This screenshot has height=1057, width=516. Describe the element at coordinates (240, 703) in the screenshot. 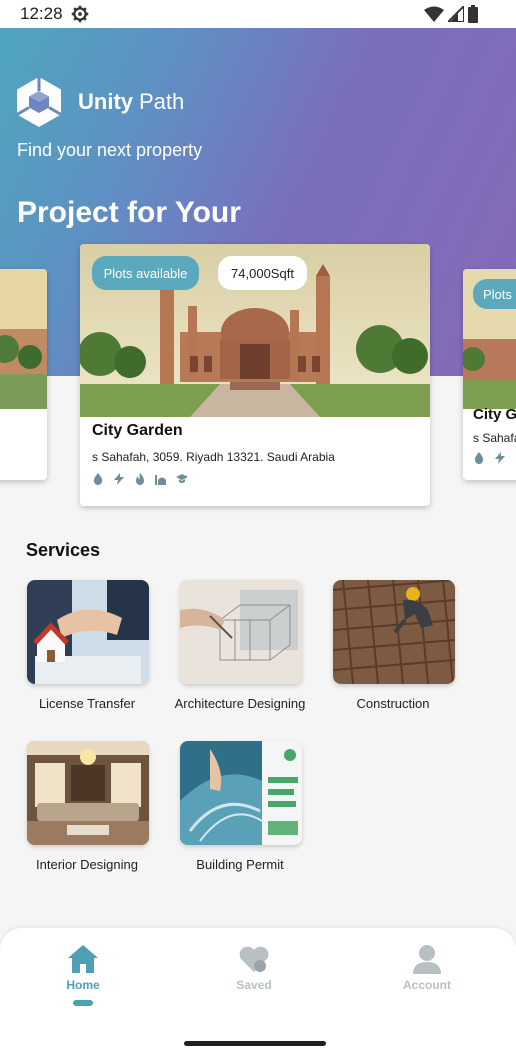

I see `service-label: Architecture Designing` at that location.